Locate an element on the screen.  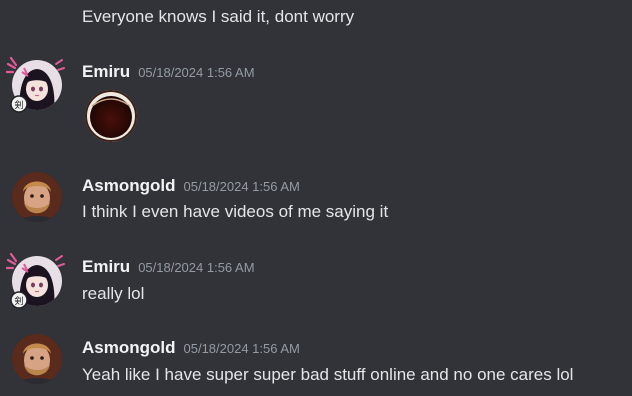
coffee-ring-emoji-icon is located at coordinates (111, 115).